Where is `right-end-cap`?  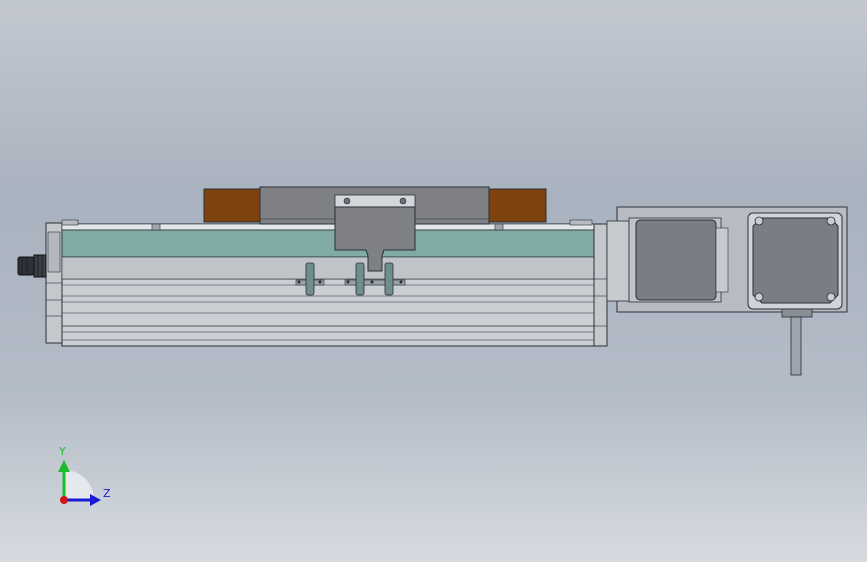
right-end-cap is located at coordinates (600, 285).